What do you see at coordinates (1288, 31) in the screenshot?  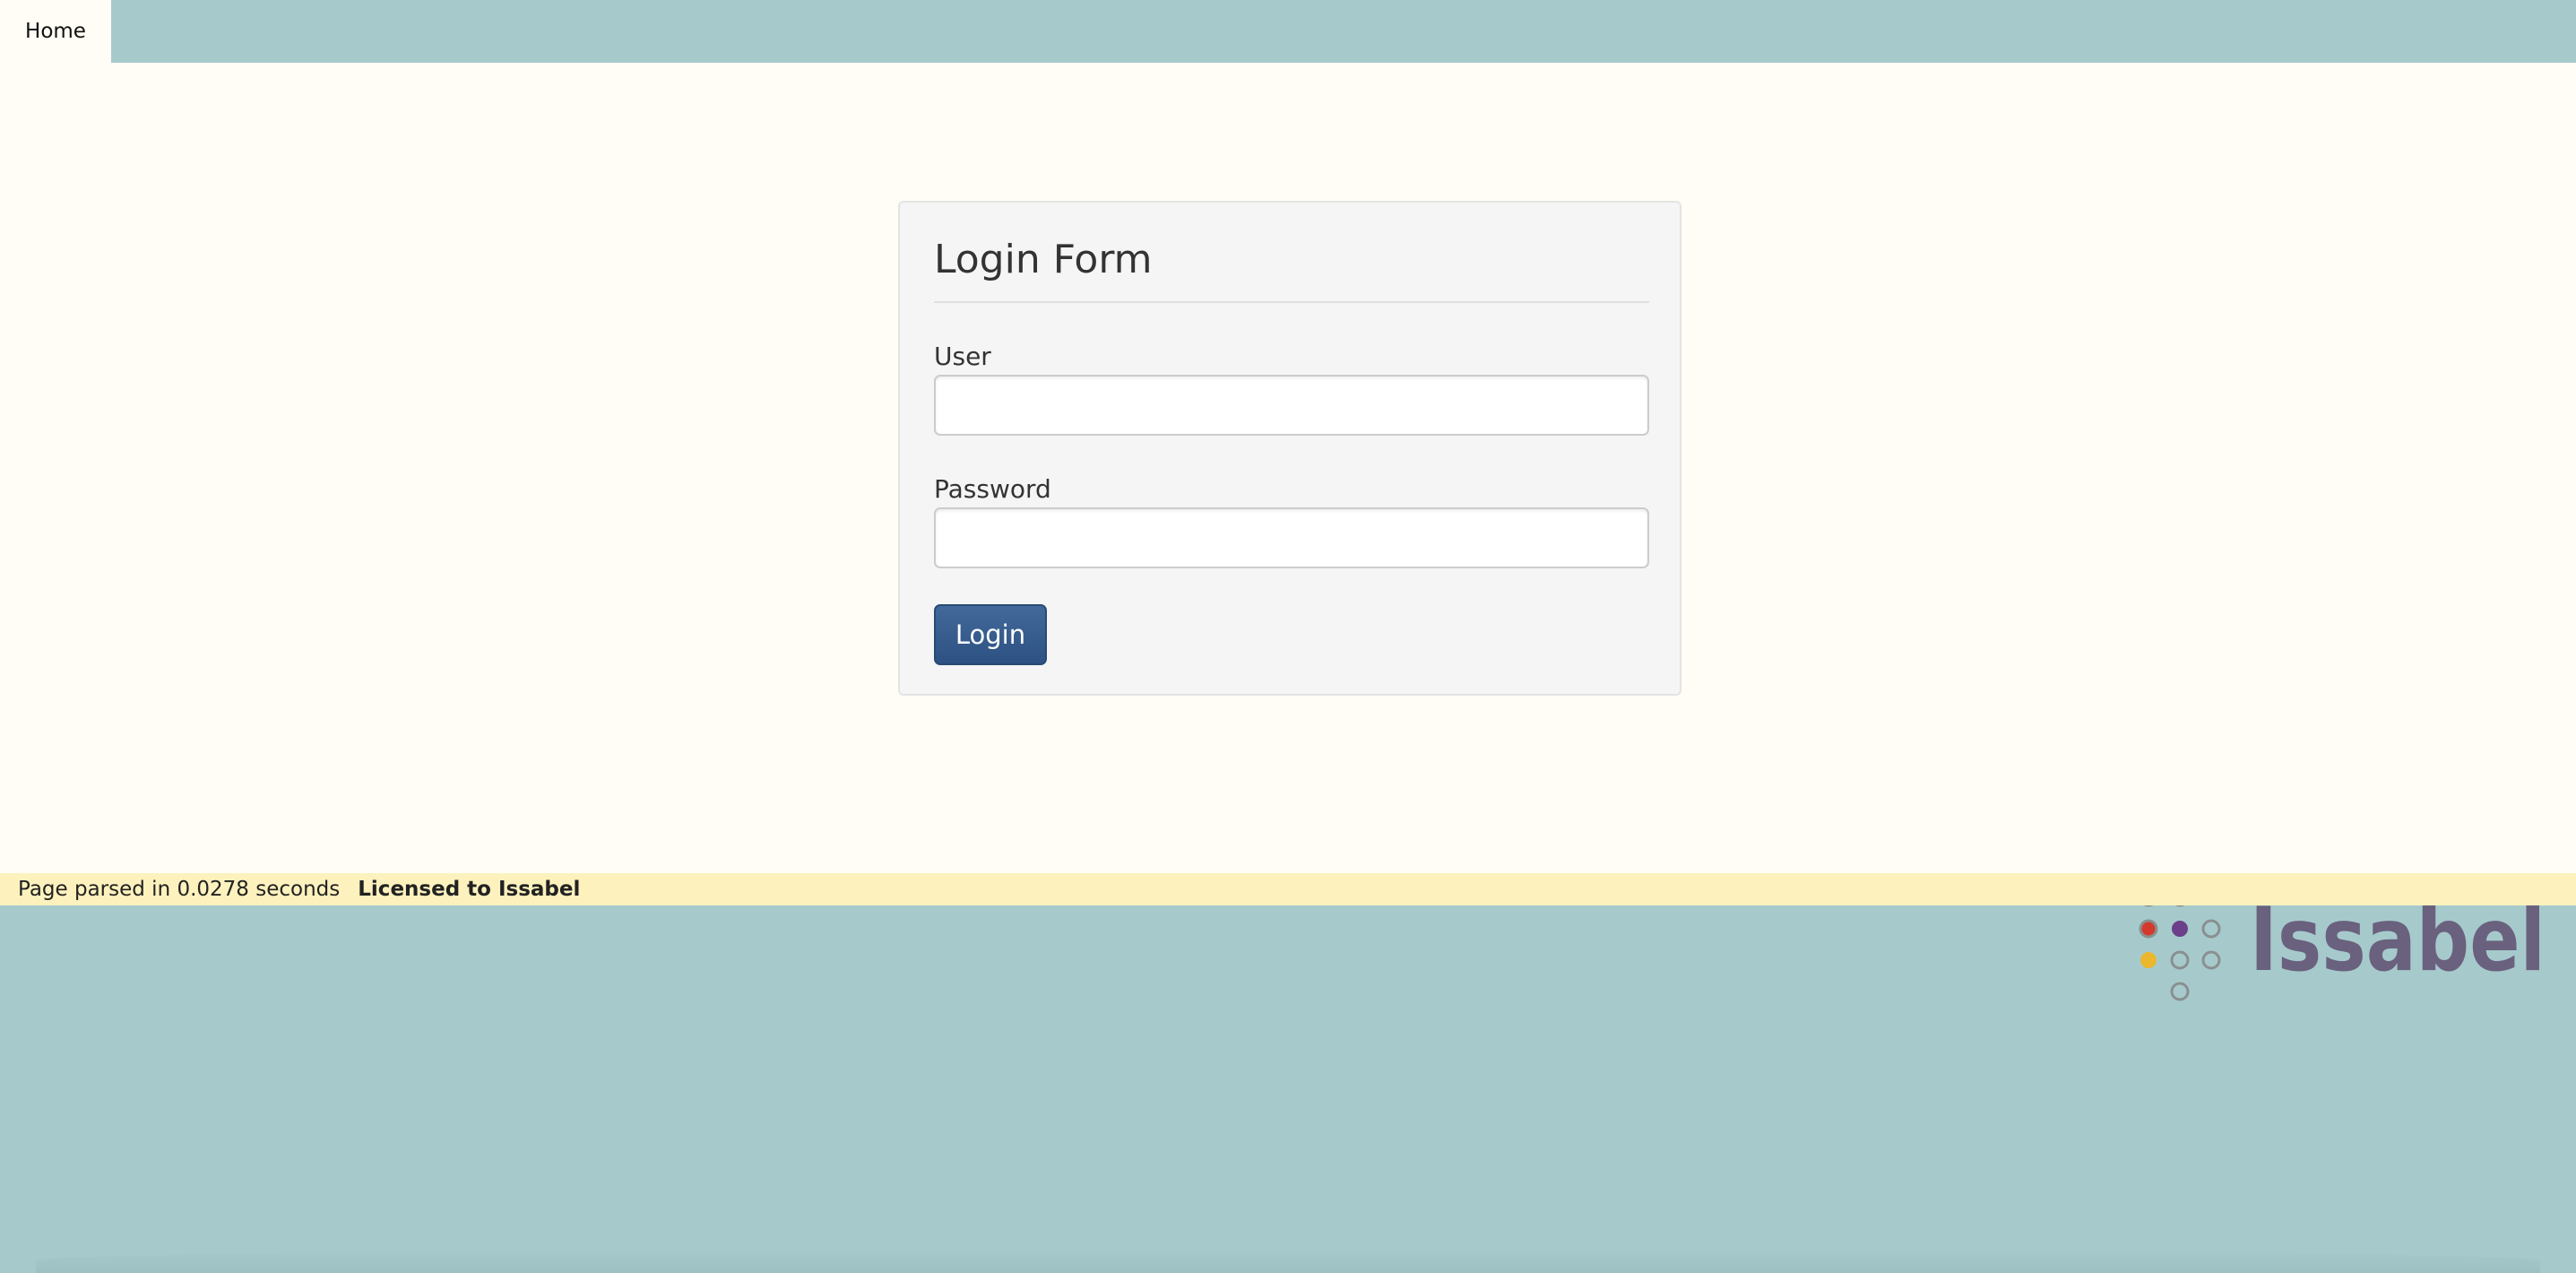 I see `top-nav-bar: Home` at bounding box center [1288, 31].